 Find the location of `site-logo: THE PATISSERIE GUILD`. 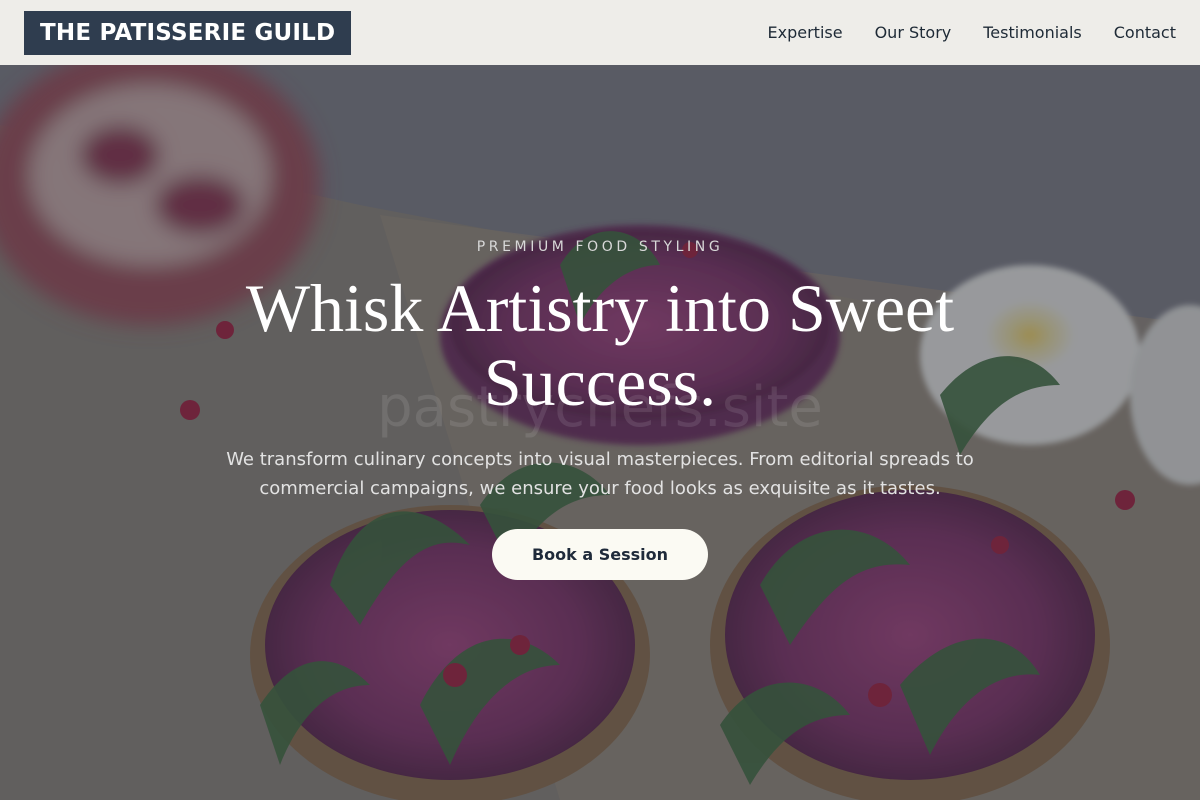

site-logo: THE PATISSERIE GUILD is located at coordinates (188, 32).